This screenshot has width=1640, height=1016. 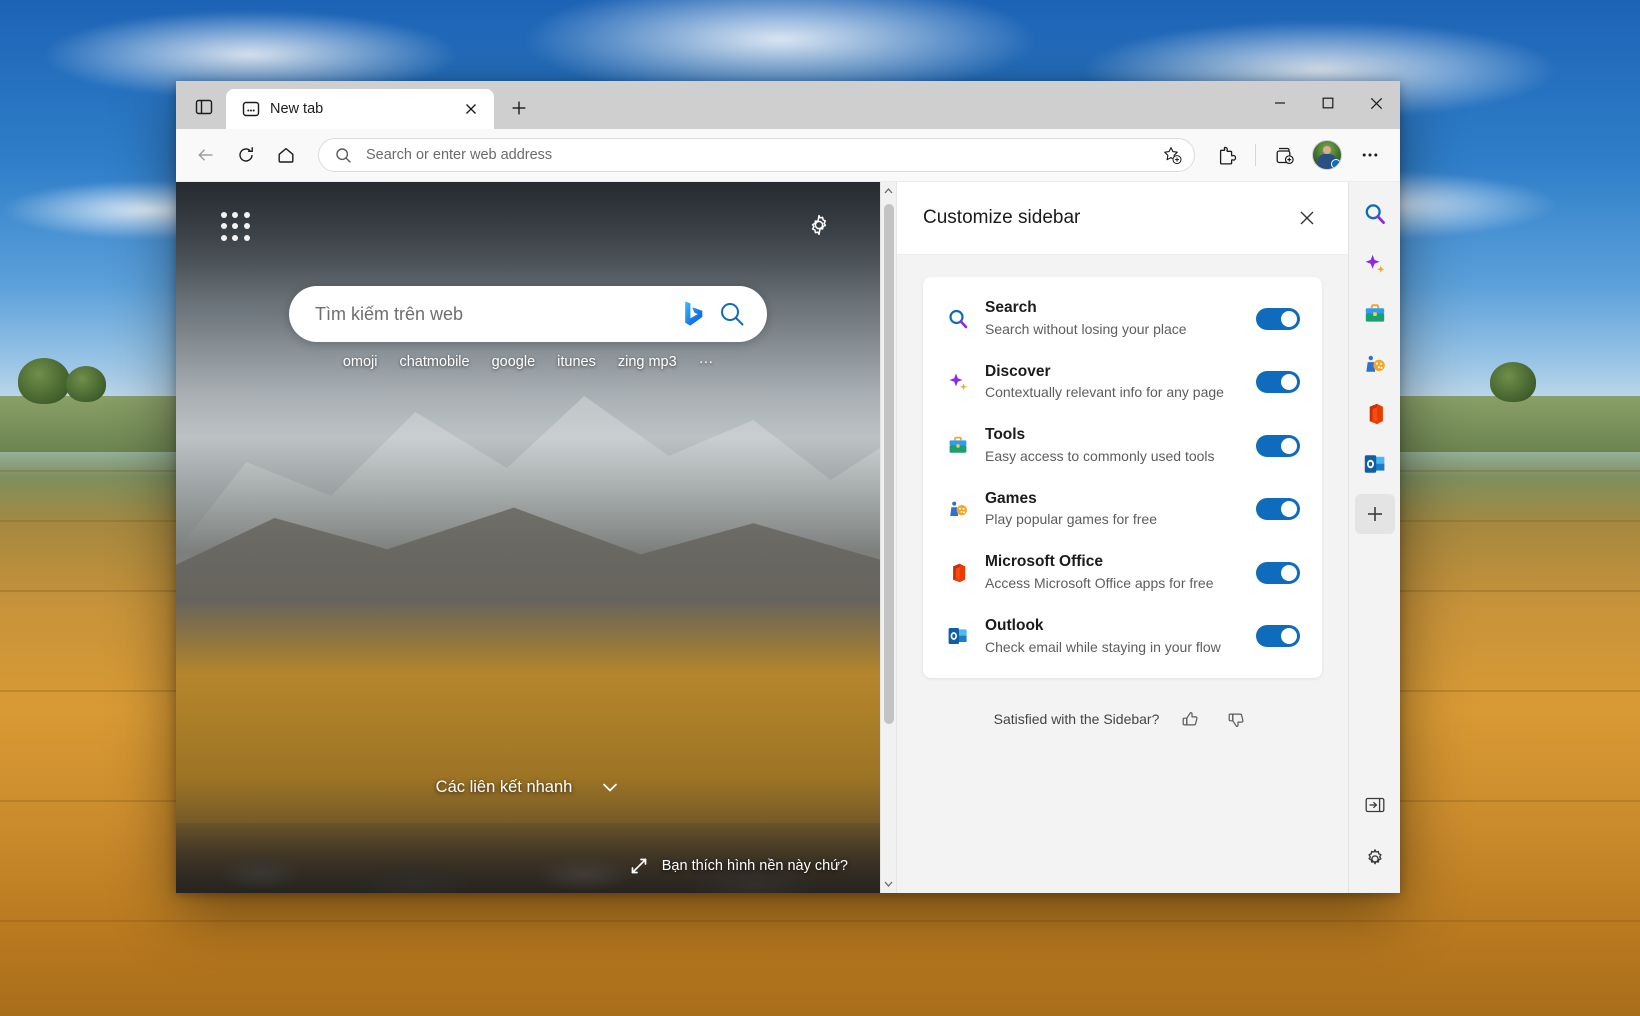 I want to click on page-scrollbar, so click(x=888, y=537).